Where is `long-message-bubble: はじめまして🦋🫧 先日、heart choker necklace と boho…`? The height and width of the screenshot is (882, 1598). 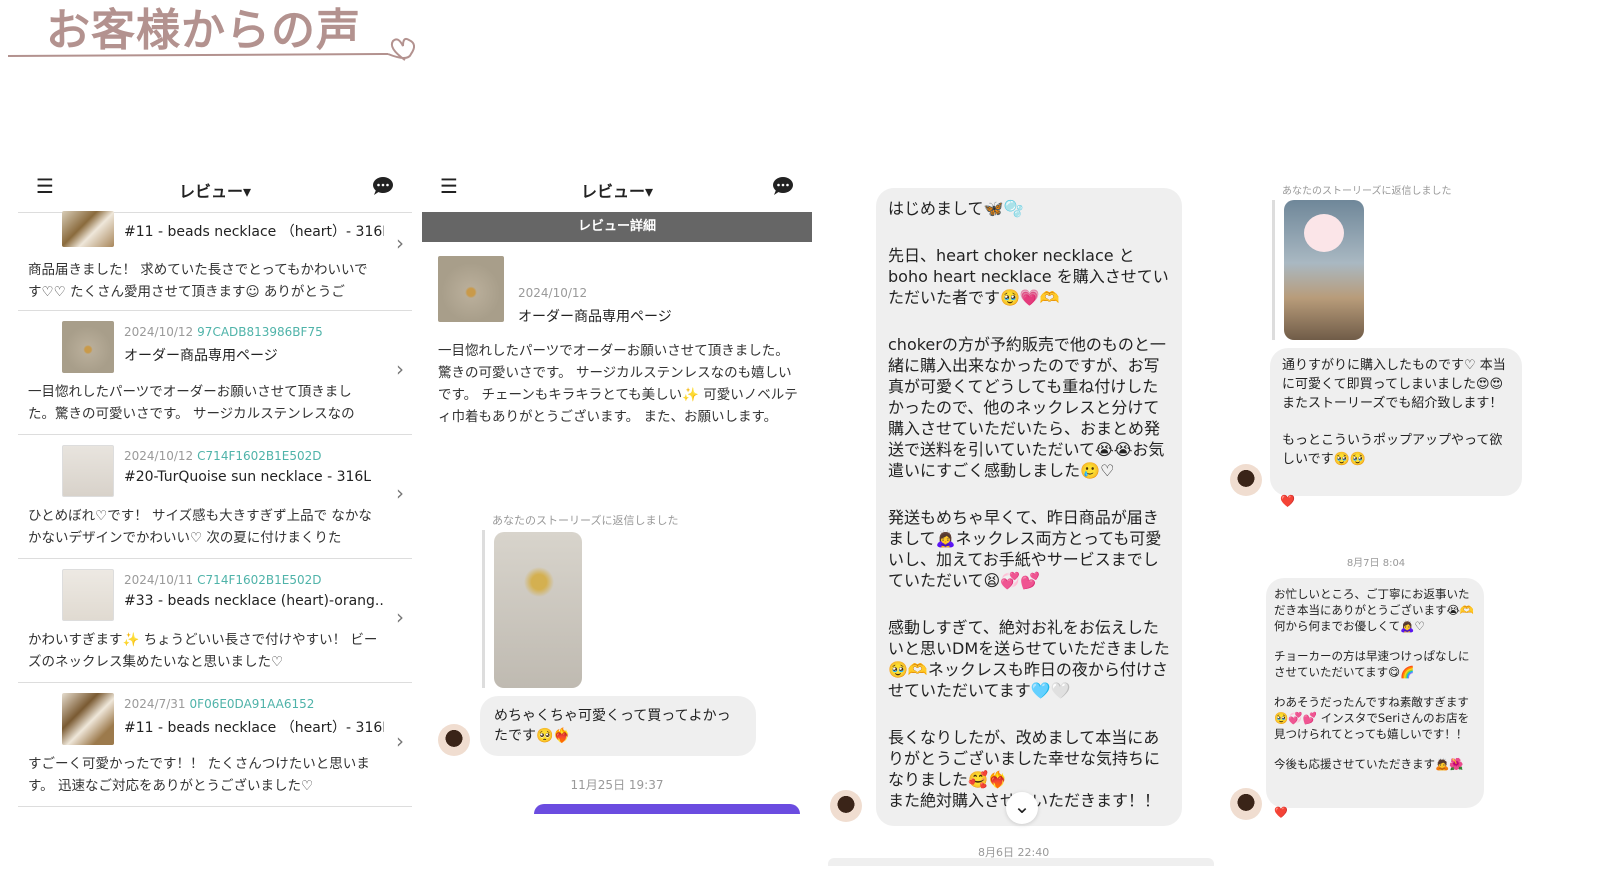 long-message-bubble: はじめまして🦋🫧 先日、heart choker necklace と boho… is located at coordinates (1029, 507).